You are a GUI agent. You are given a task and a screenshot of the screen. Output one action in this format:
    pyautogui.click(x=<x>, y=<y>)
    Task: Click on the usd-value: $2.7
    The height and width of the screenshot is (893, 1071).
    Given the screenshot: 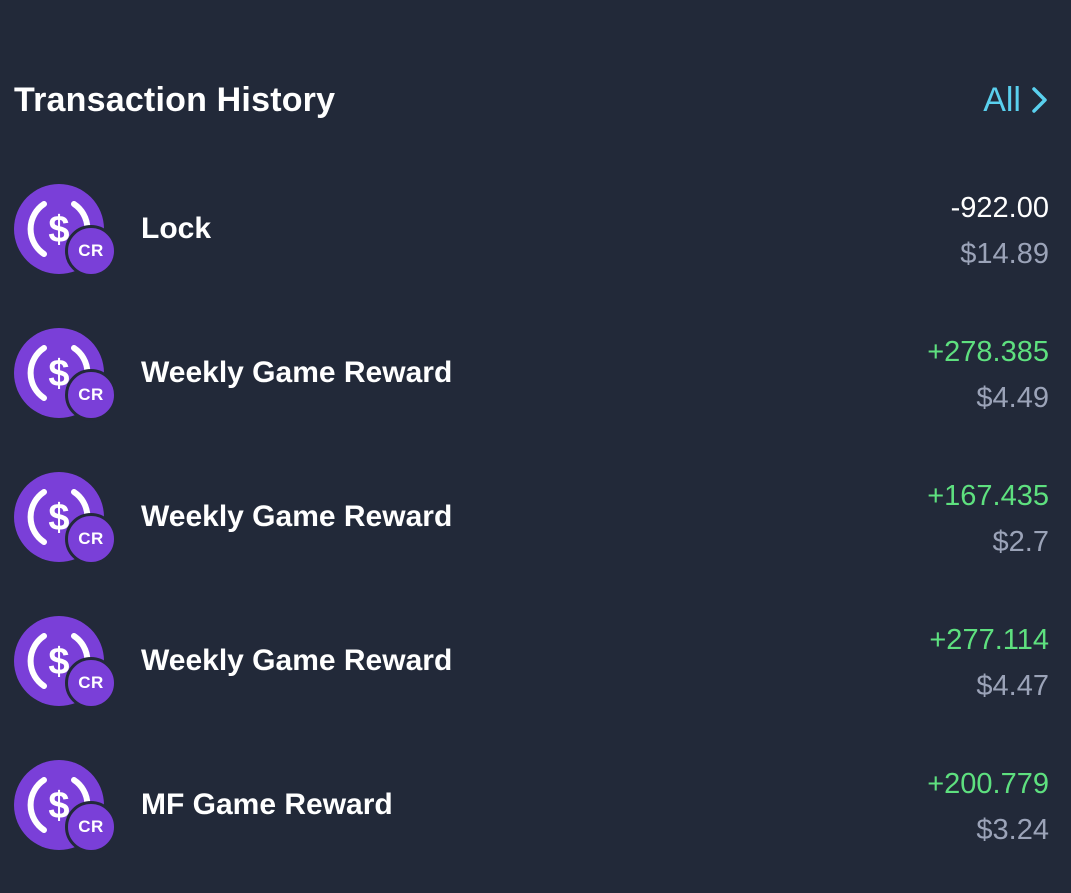 What is the action you would take?
    pyautogui.click(x=1020, y=542)
    